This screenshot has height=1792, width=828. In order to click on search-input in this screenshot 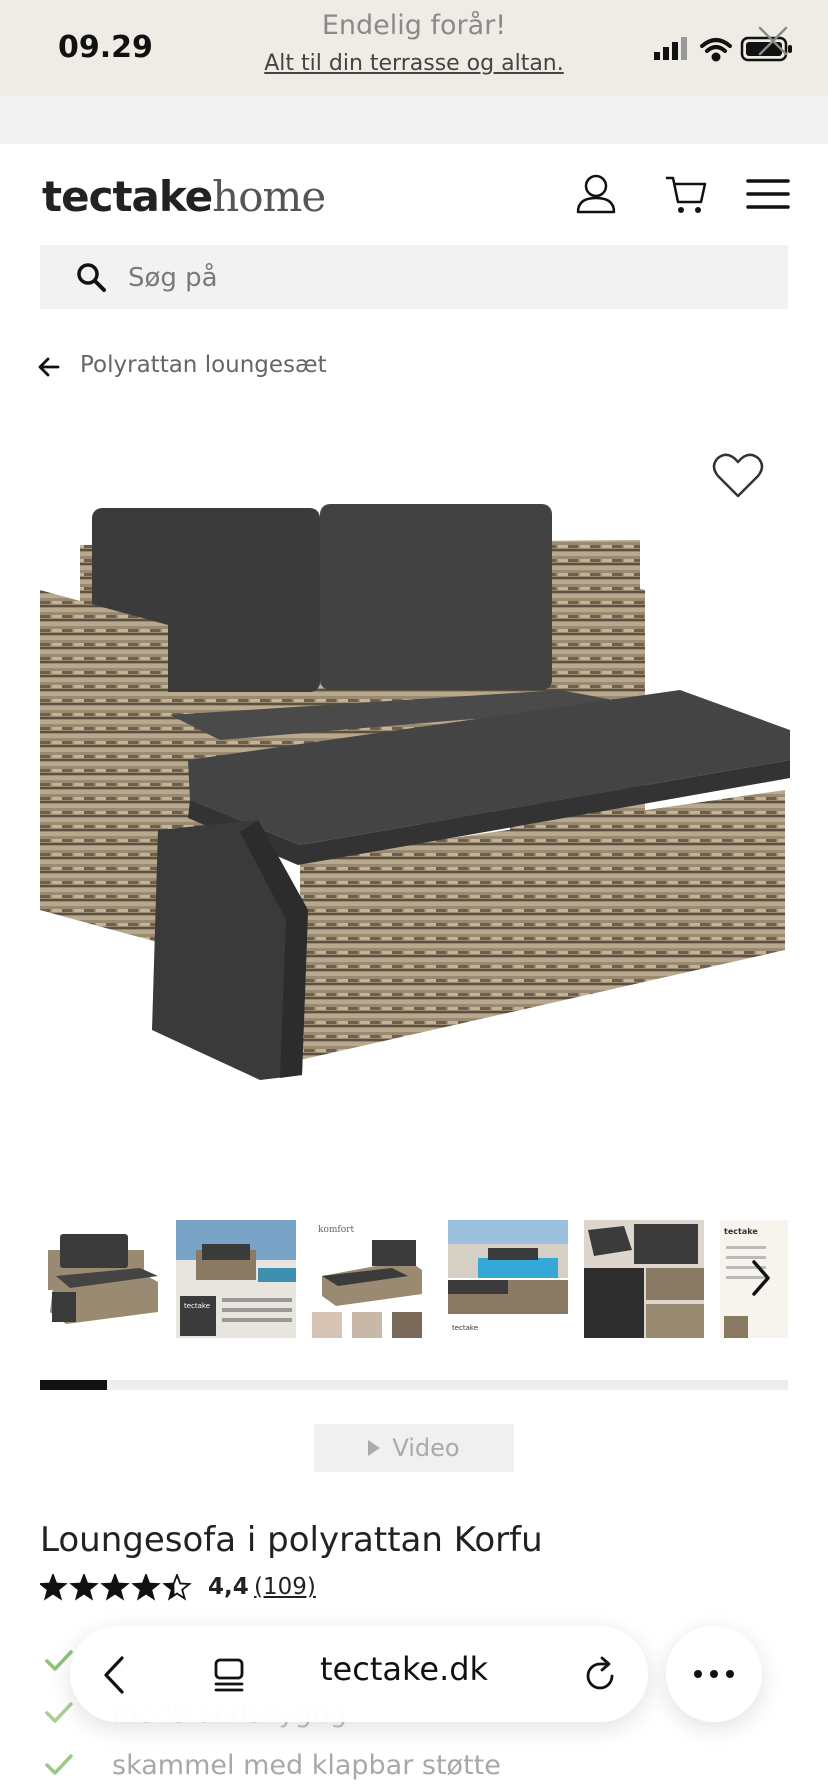, I will do `click(428, 278)`.